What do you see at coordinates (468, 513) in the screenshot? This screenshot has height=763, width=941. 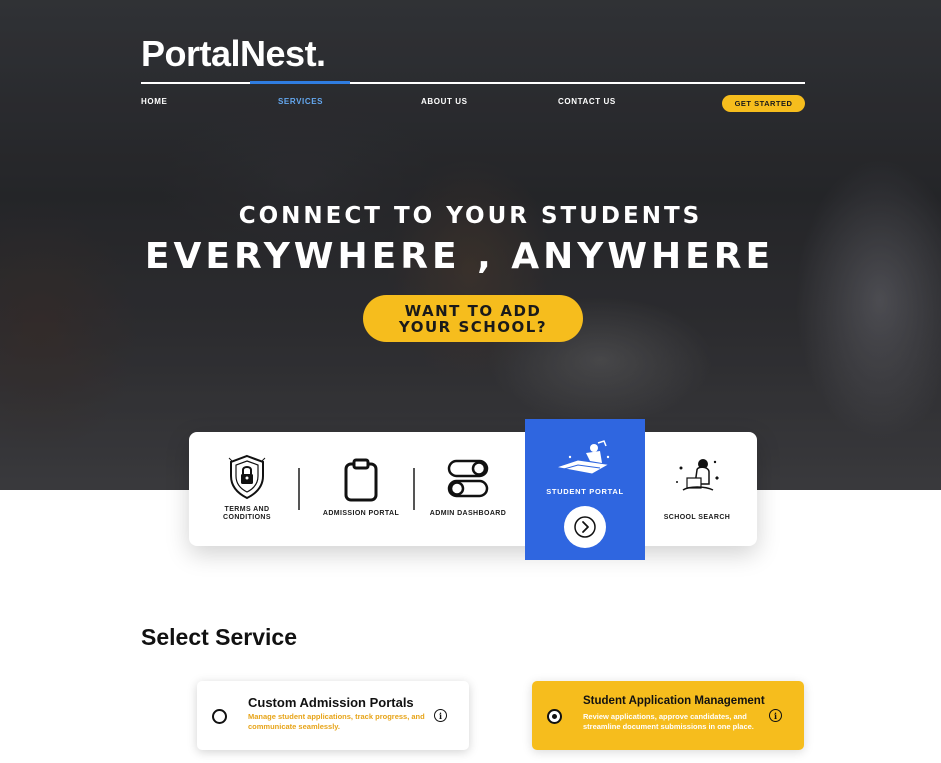 I see `admin-dashboard-label: ADMIN DASHBOARD` at bounding box center [468, 513].